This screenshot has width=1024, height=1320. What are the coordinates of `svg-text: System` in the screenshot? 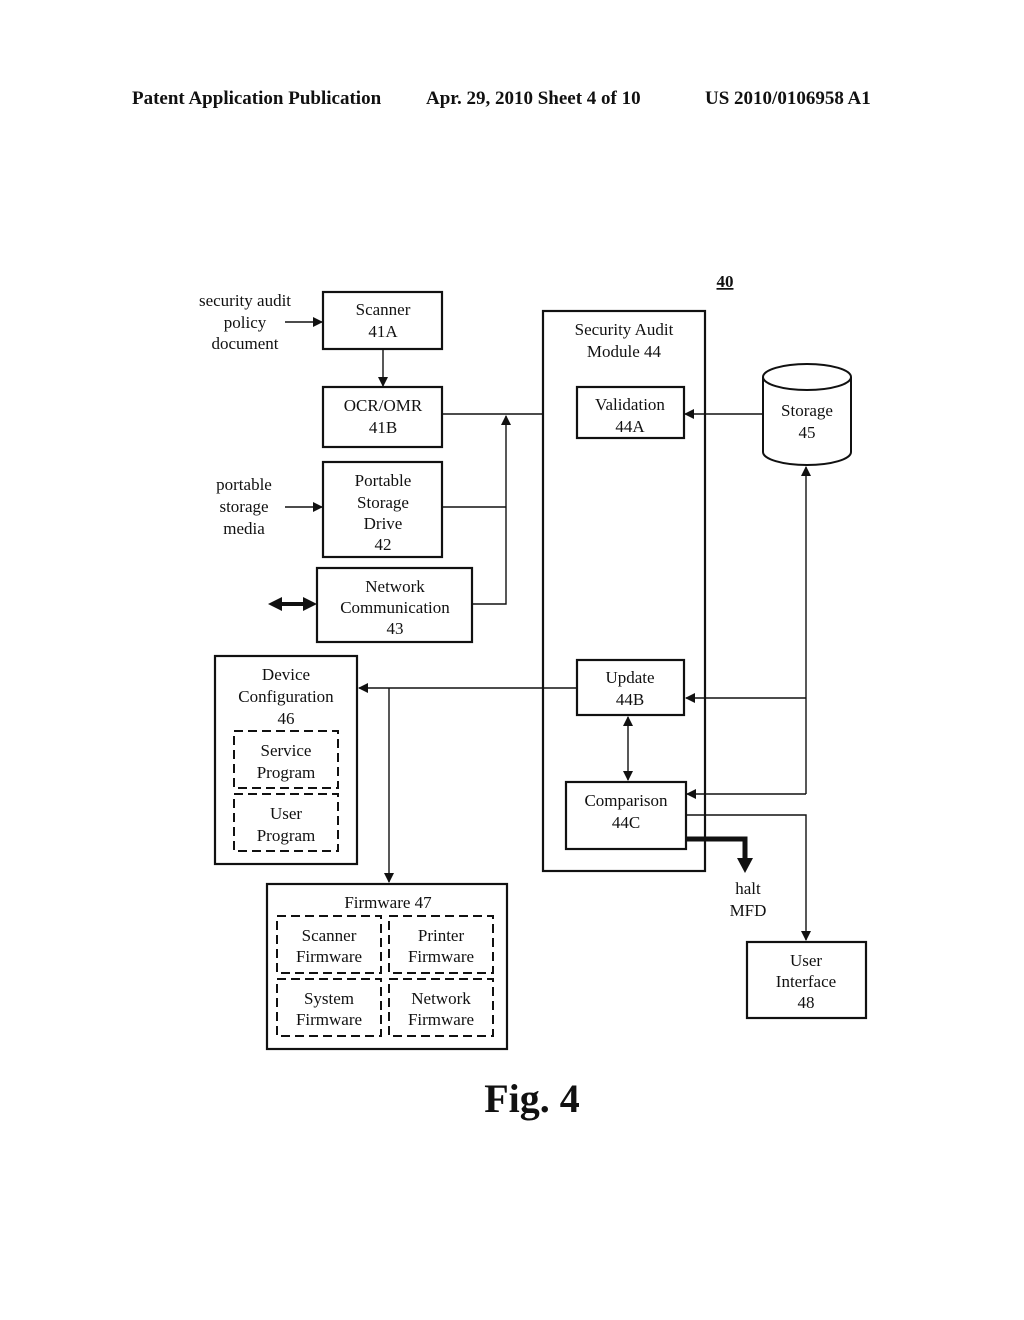 It's located at (329, 998).